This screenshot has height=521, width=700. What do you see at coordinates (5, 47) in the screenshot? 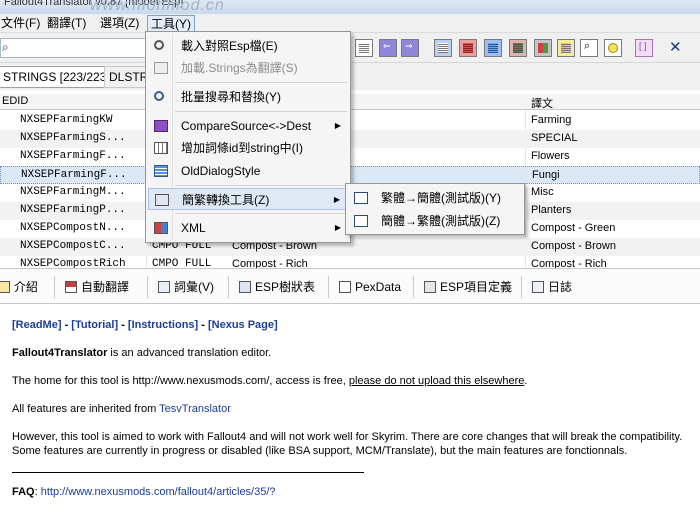
I see `search-icon: ⌕` at bounding box center [5, 47].